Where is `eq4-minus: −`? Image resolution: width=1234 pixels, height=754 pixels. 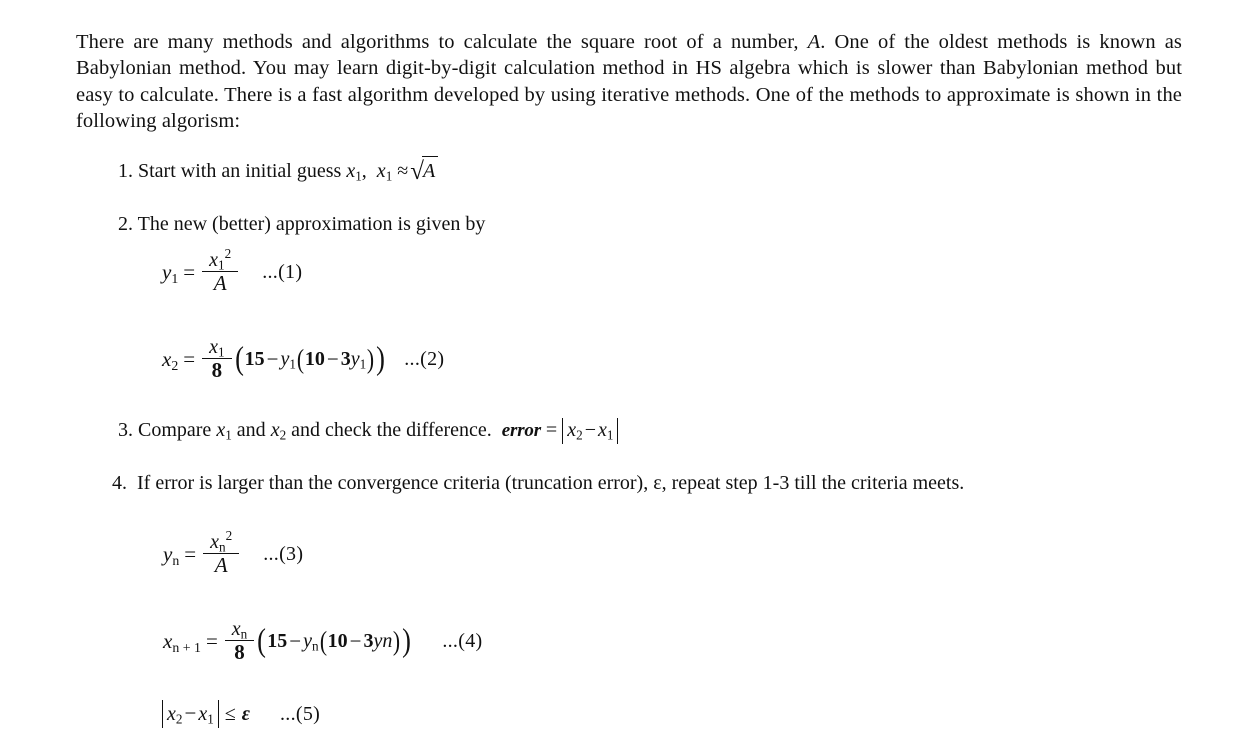 eq4-minus: − is located at coordinates (295, 640).